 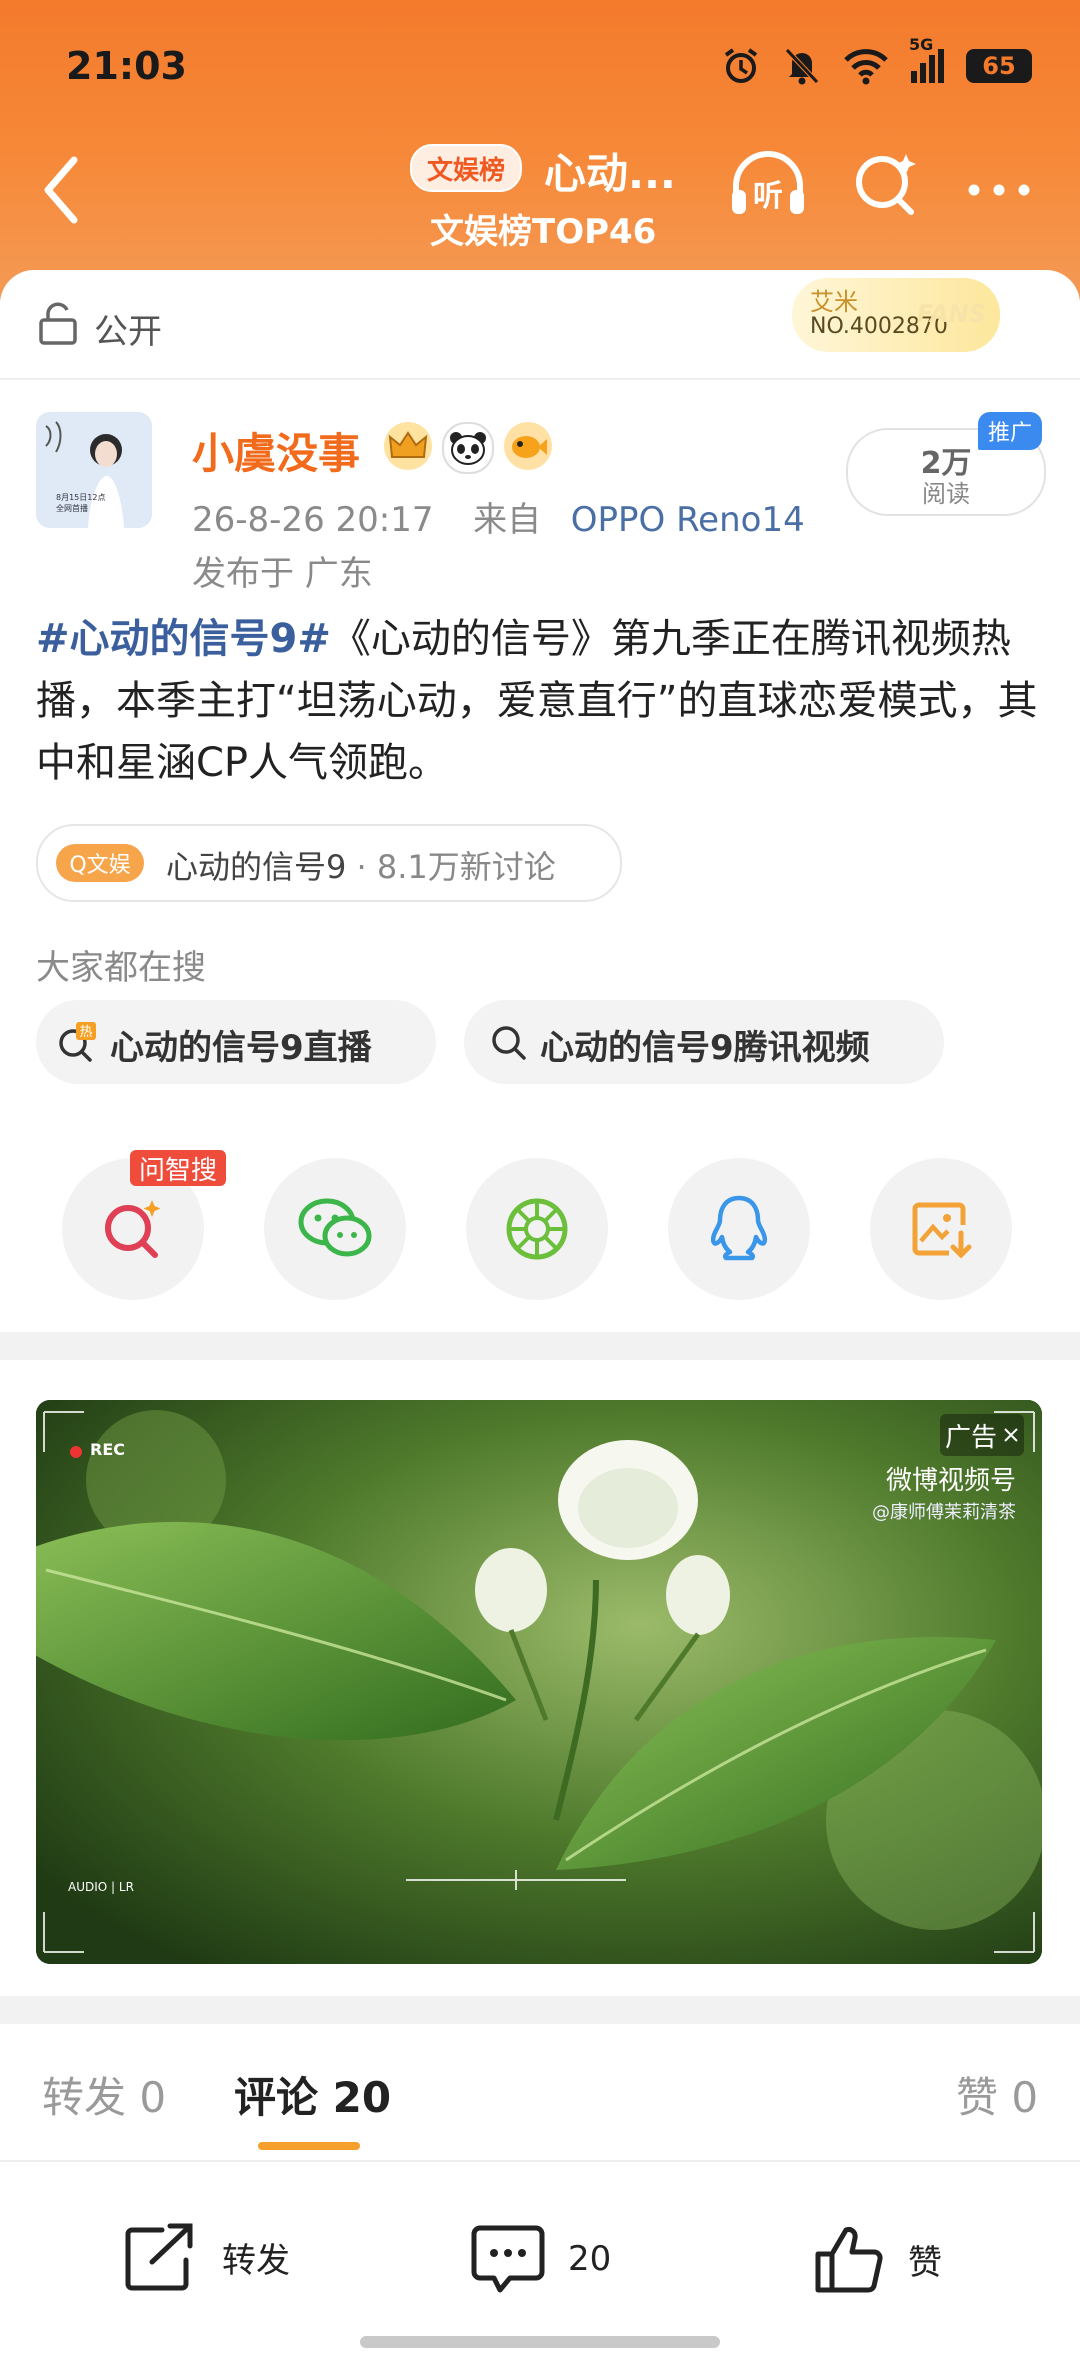 I want to click on save-image-button, so click(x=941, y=1229).